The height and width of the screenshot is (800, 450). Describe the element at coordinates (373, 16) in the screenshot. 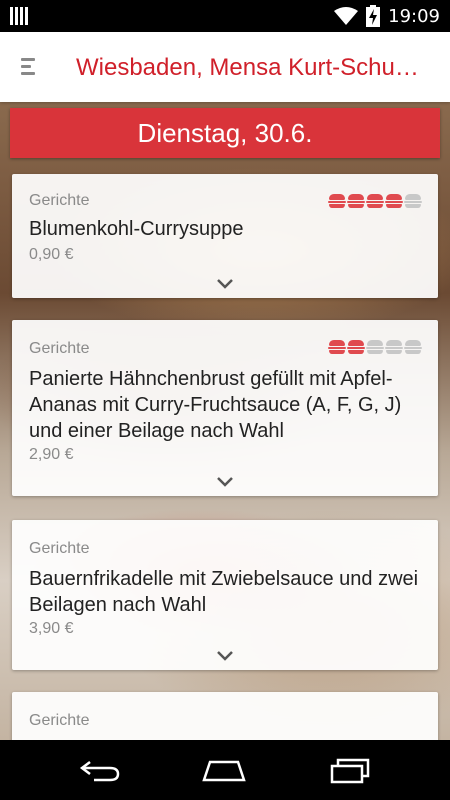

I see `battery-charging-icon` at that location.